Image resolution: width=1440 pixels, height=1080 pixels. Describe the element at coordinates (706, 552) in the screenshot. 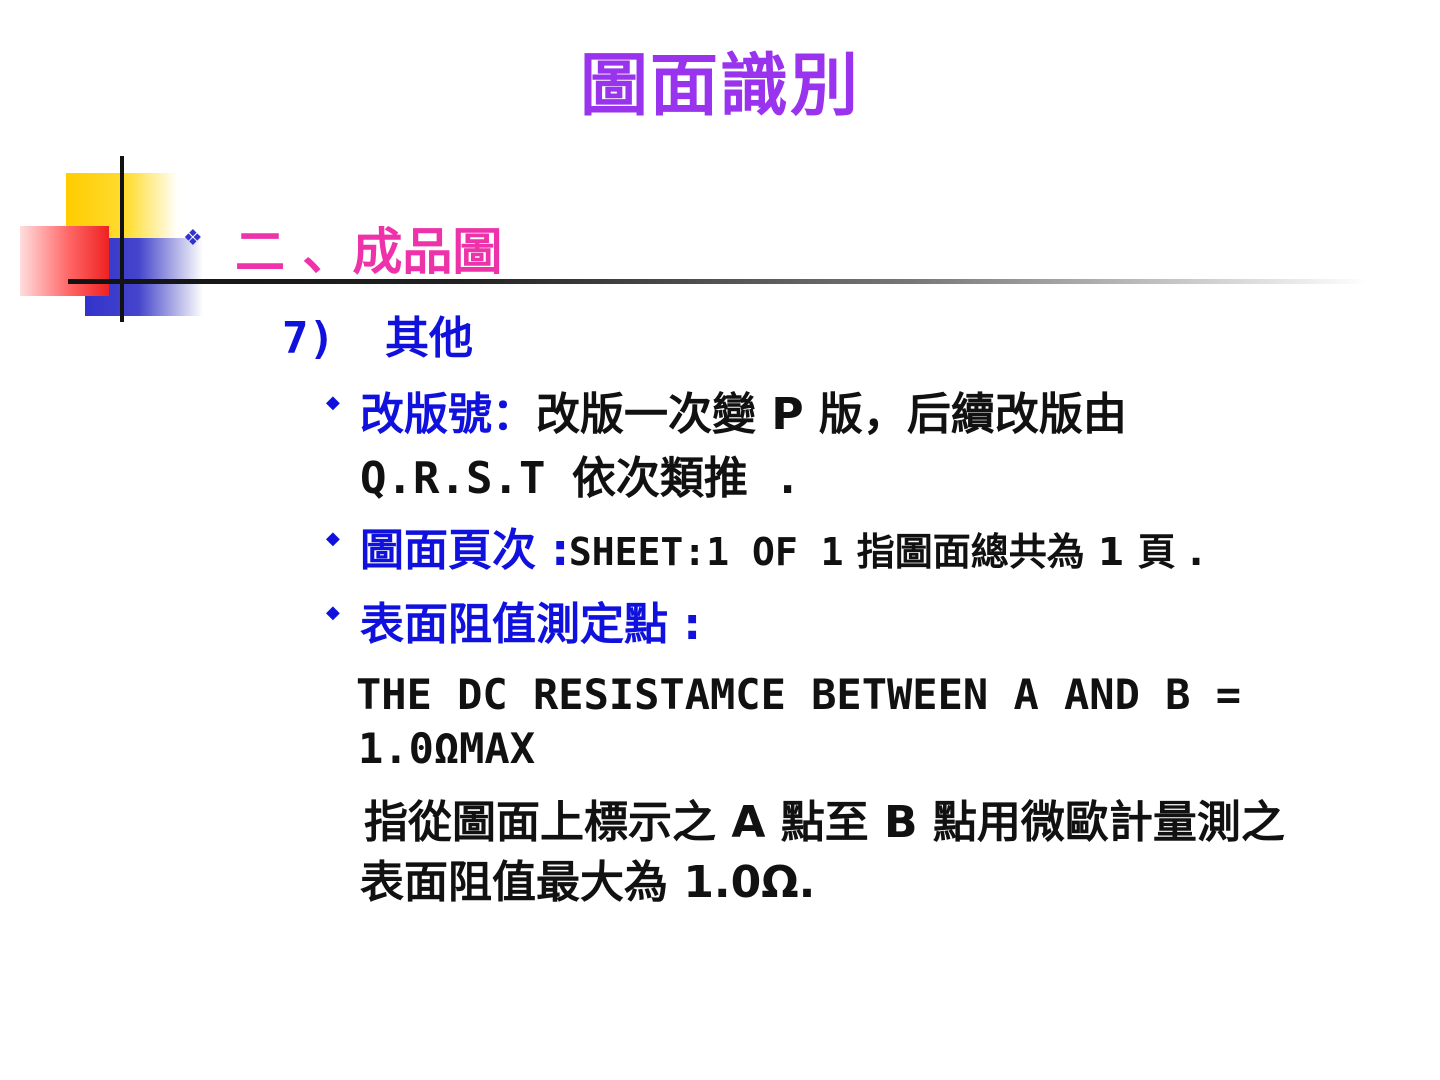

I see `item-sheet-code: SHEET:1 OF 1` at that location.